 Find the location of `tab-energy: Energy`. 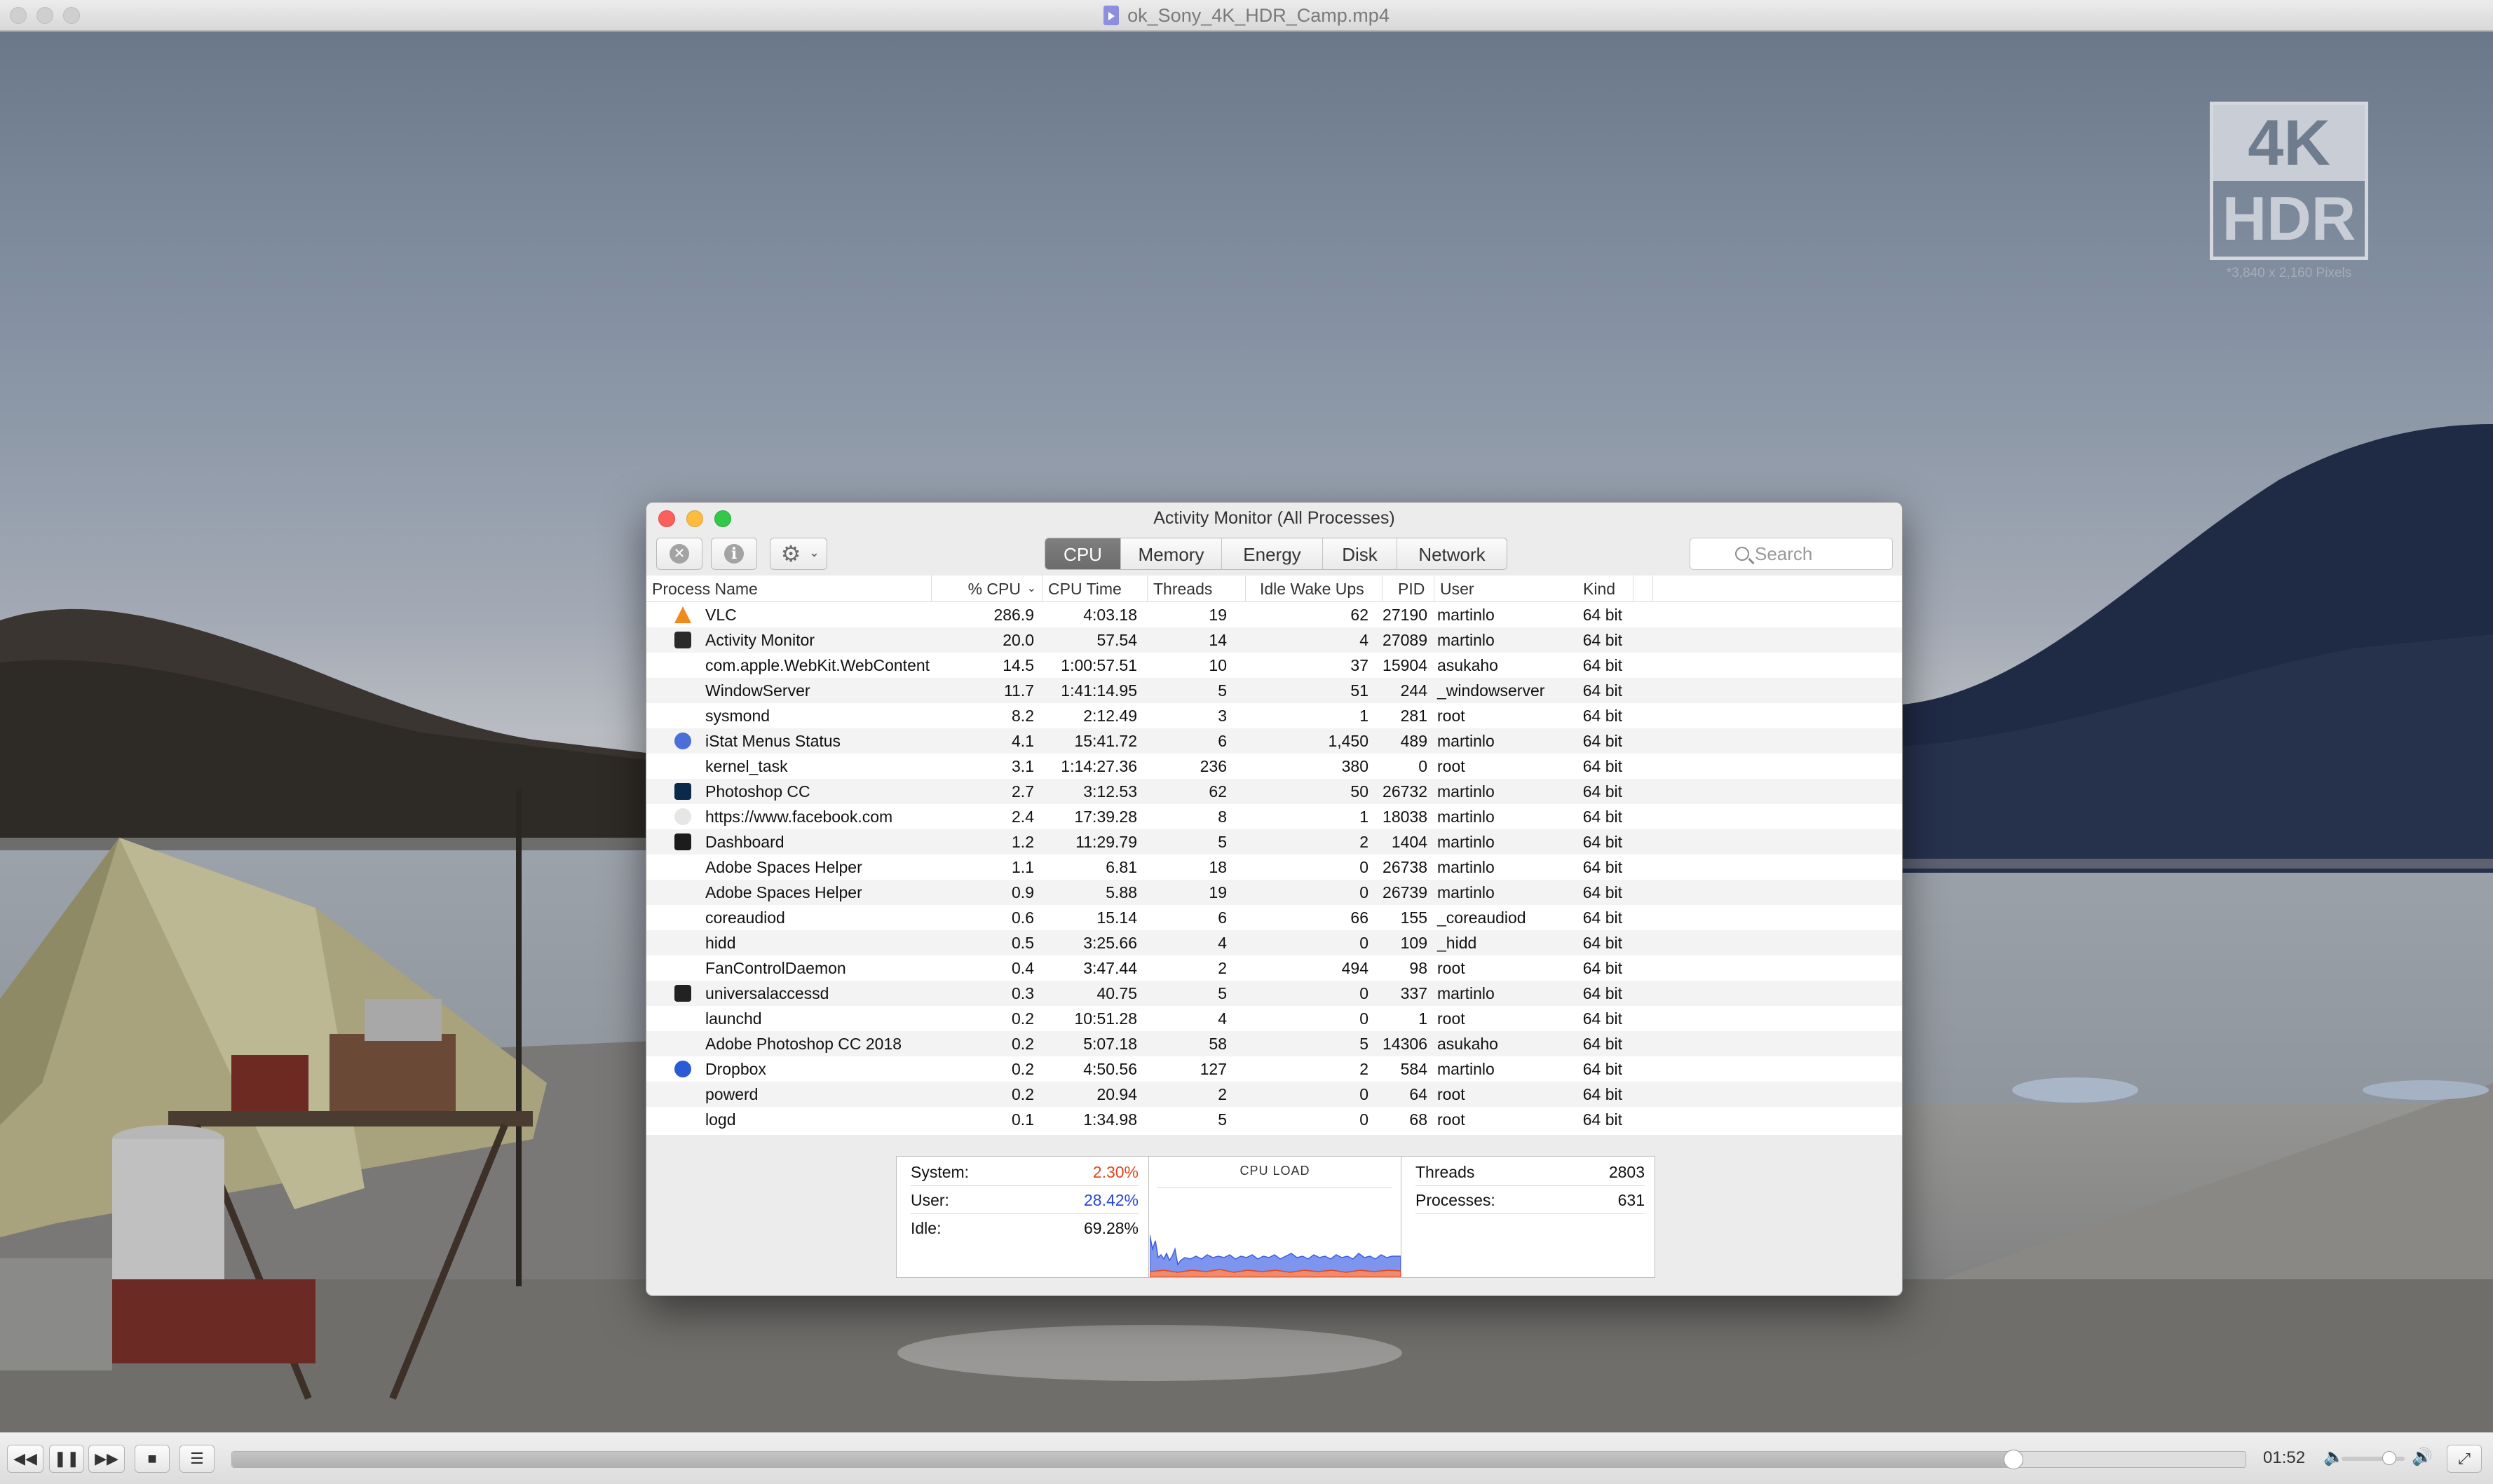

tab-energy: Energy is located at coordinates (1272, 553).